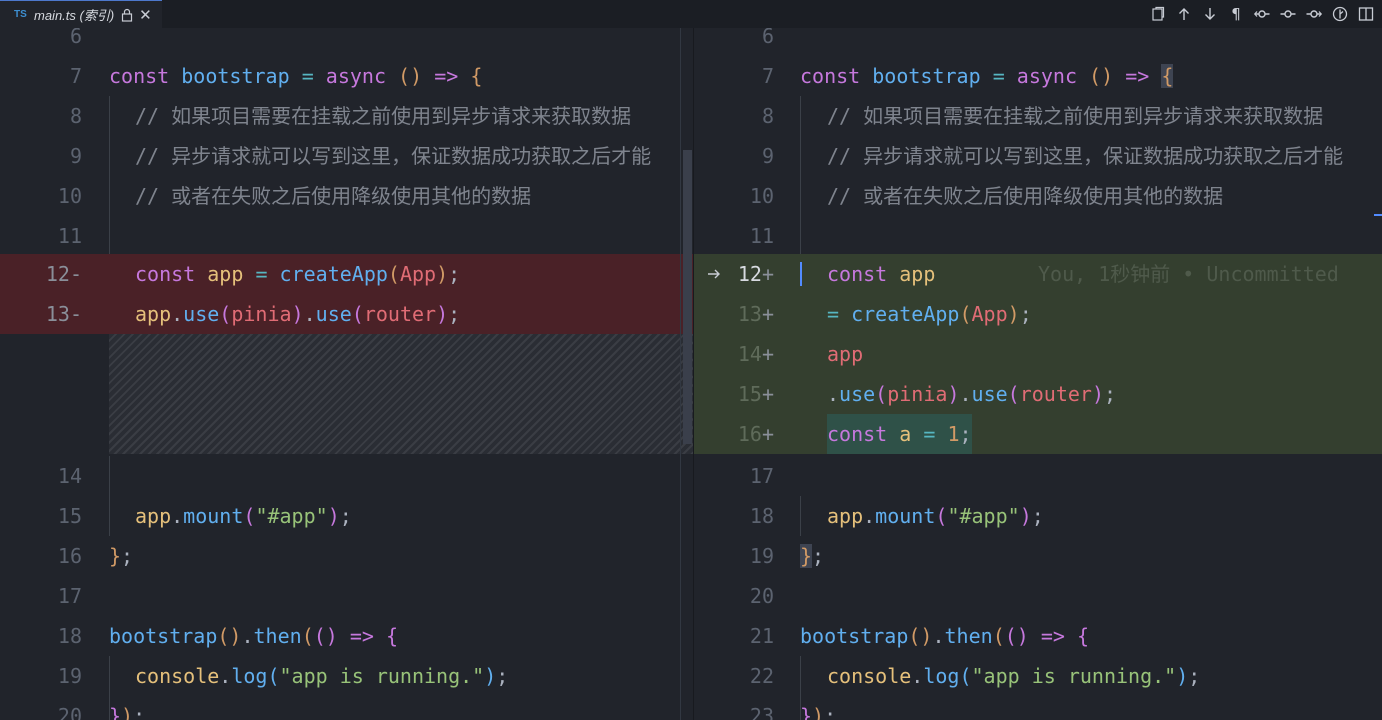 The image size is (1382, 720). What do you see at coordinates (1378, 215) in the screenshot?
I see `overview-ruler-marker` at bounding box center [1378, 215].